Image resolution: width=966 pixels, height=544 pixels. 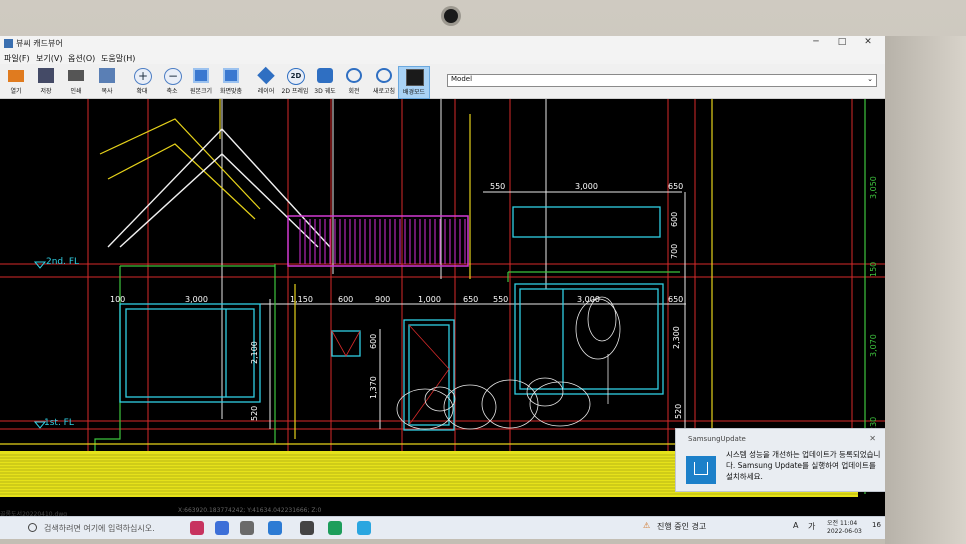 What do you see at coordinates (873, 304) in the screenshot?
I see `level-texts: 3,050 150 3,070 230` at bounding box center [873, 304].